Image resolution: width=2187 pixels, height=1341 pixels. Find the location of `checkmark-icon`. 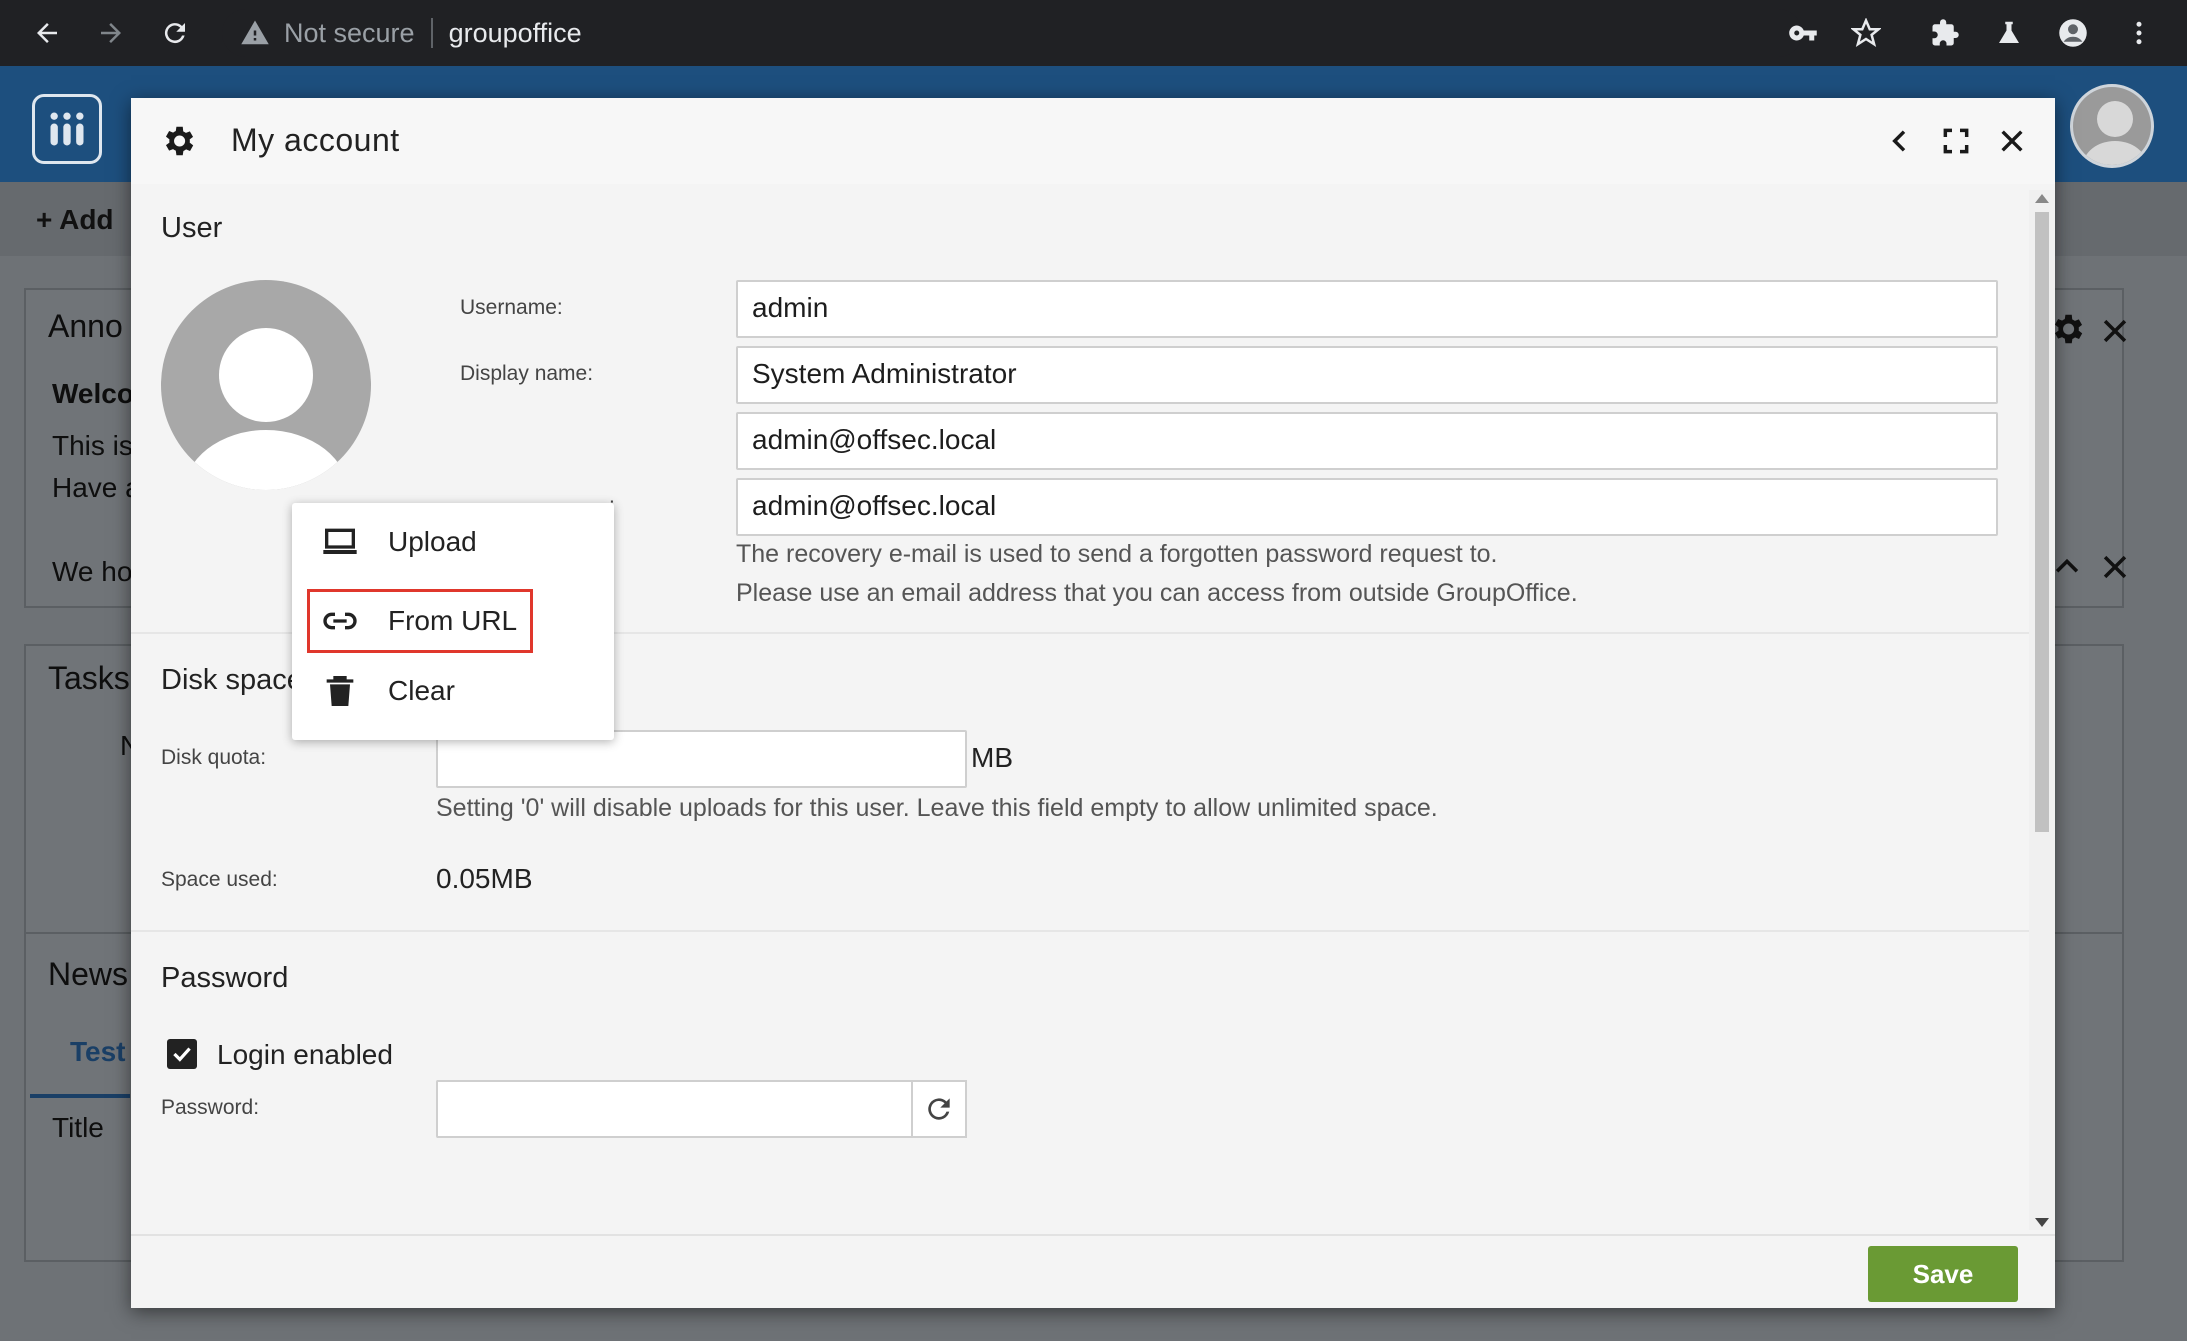

checkmark-icon is located at coordinates (182, 1054).